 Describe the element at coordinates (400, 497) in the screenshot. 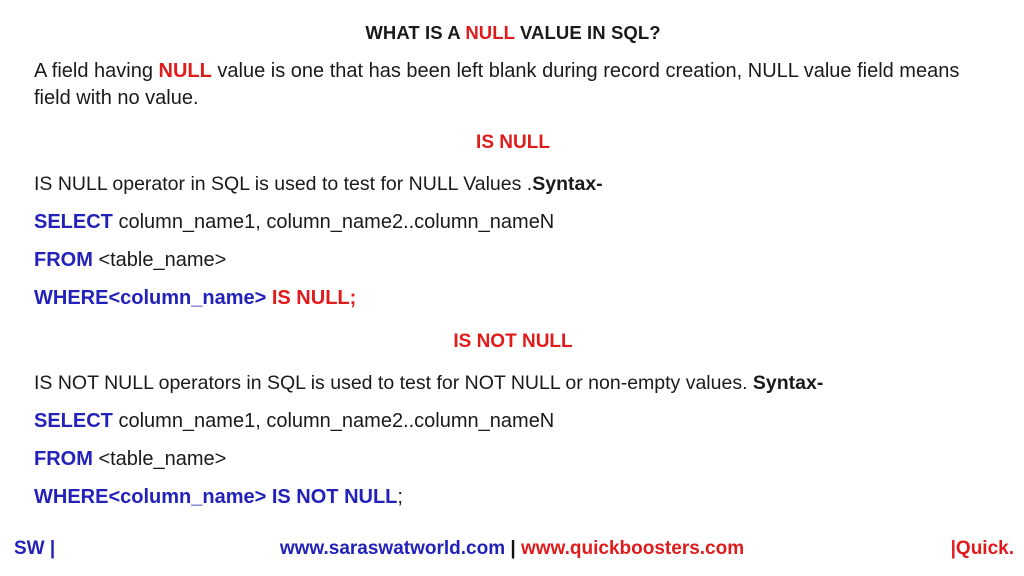

I see `where-semicolon: ;` at that location.